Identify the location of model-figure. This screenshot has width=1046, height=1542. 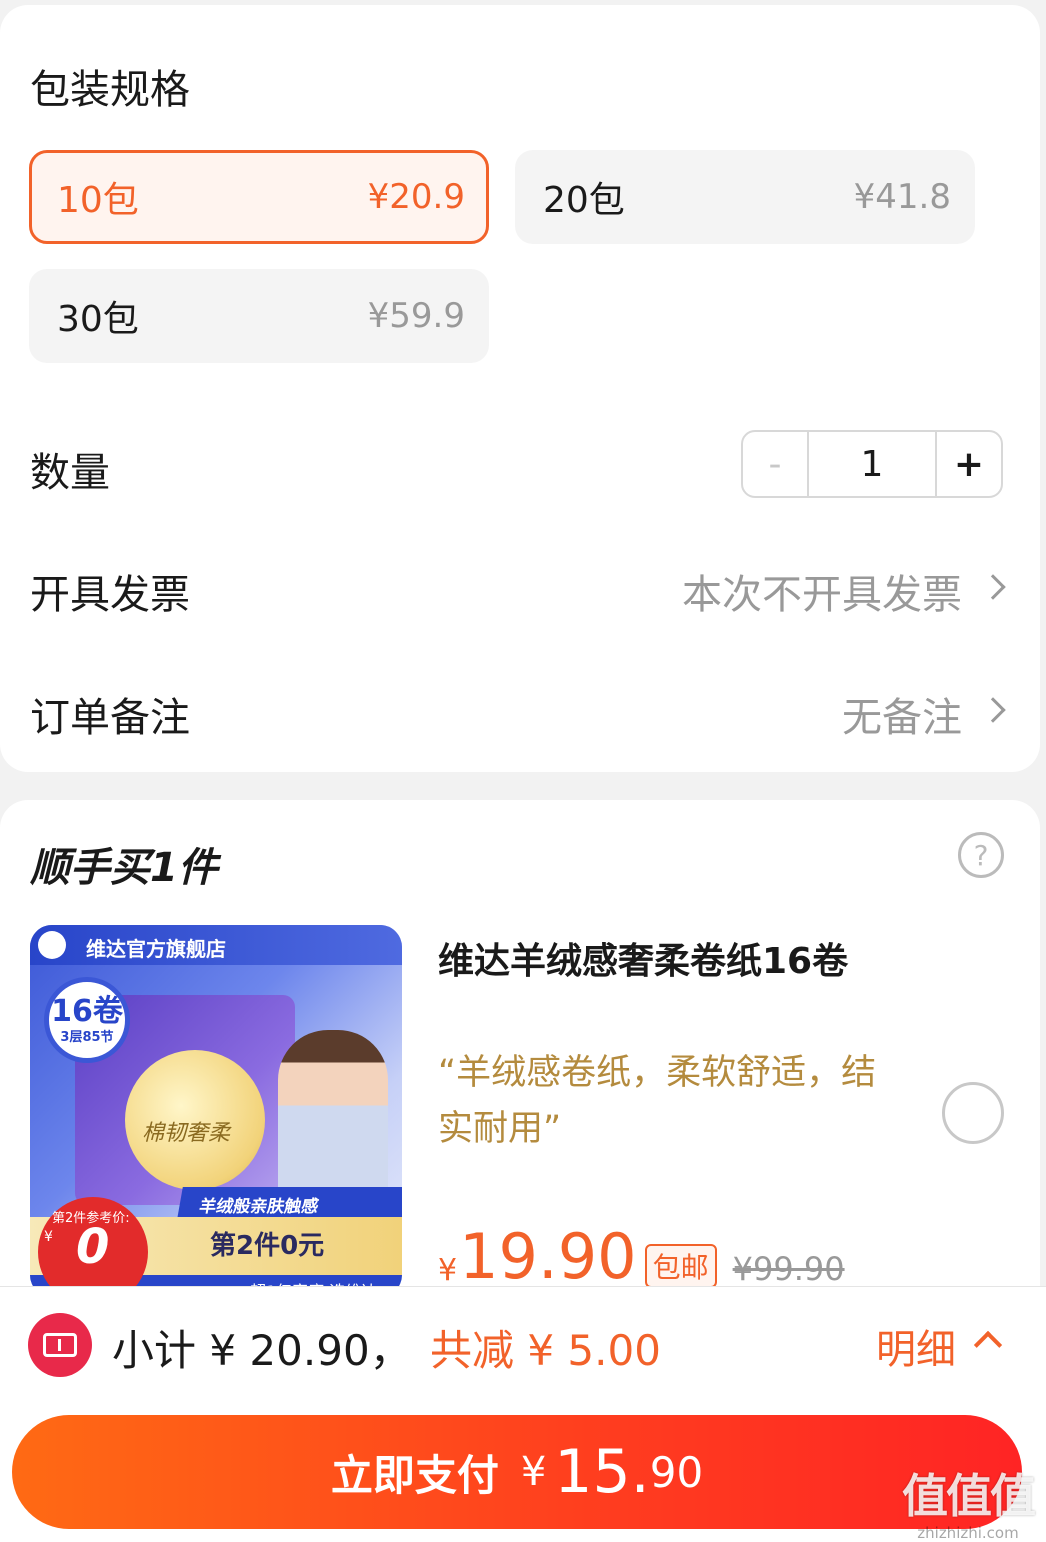
(333, 1120).